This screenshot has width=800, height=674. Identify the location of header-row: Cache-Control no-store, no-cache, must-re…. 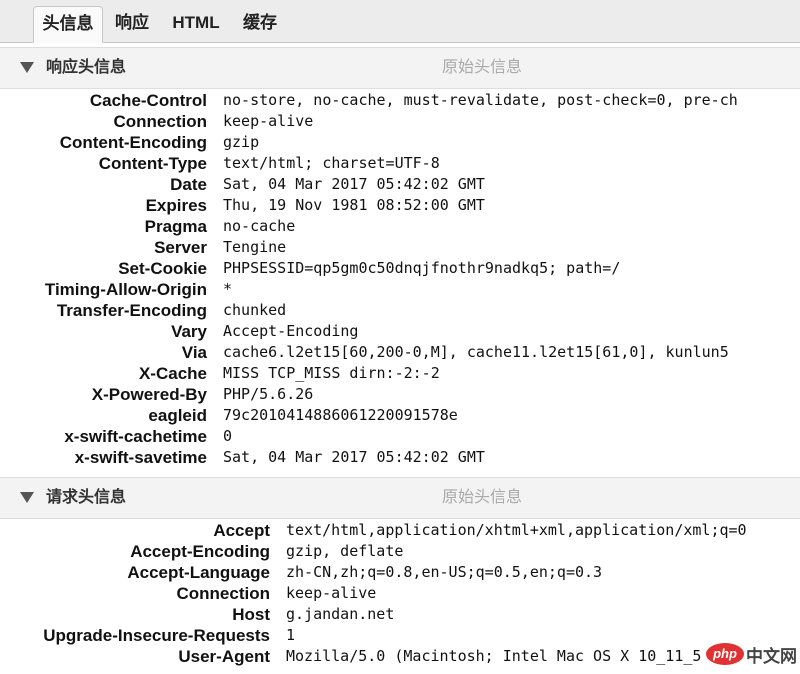
(400, 100).